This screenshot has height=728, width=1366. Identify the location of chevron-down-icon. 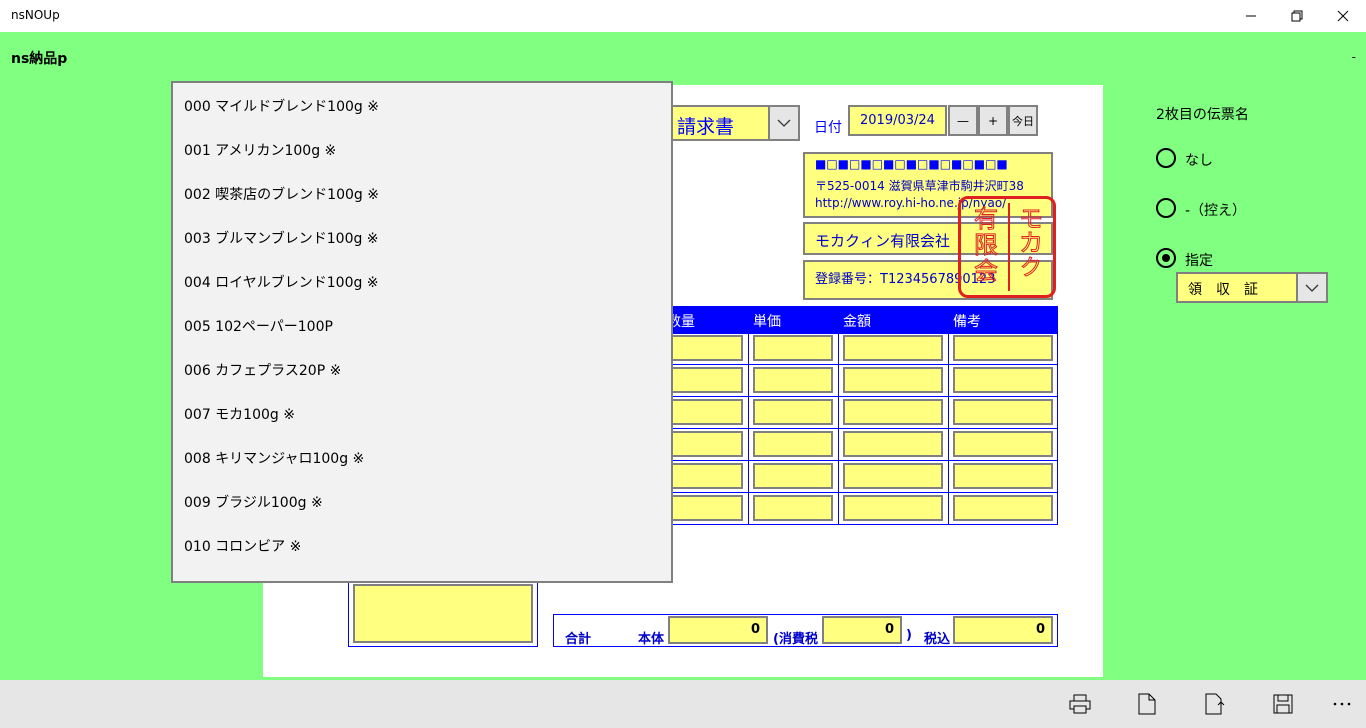
(1312, 288).